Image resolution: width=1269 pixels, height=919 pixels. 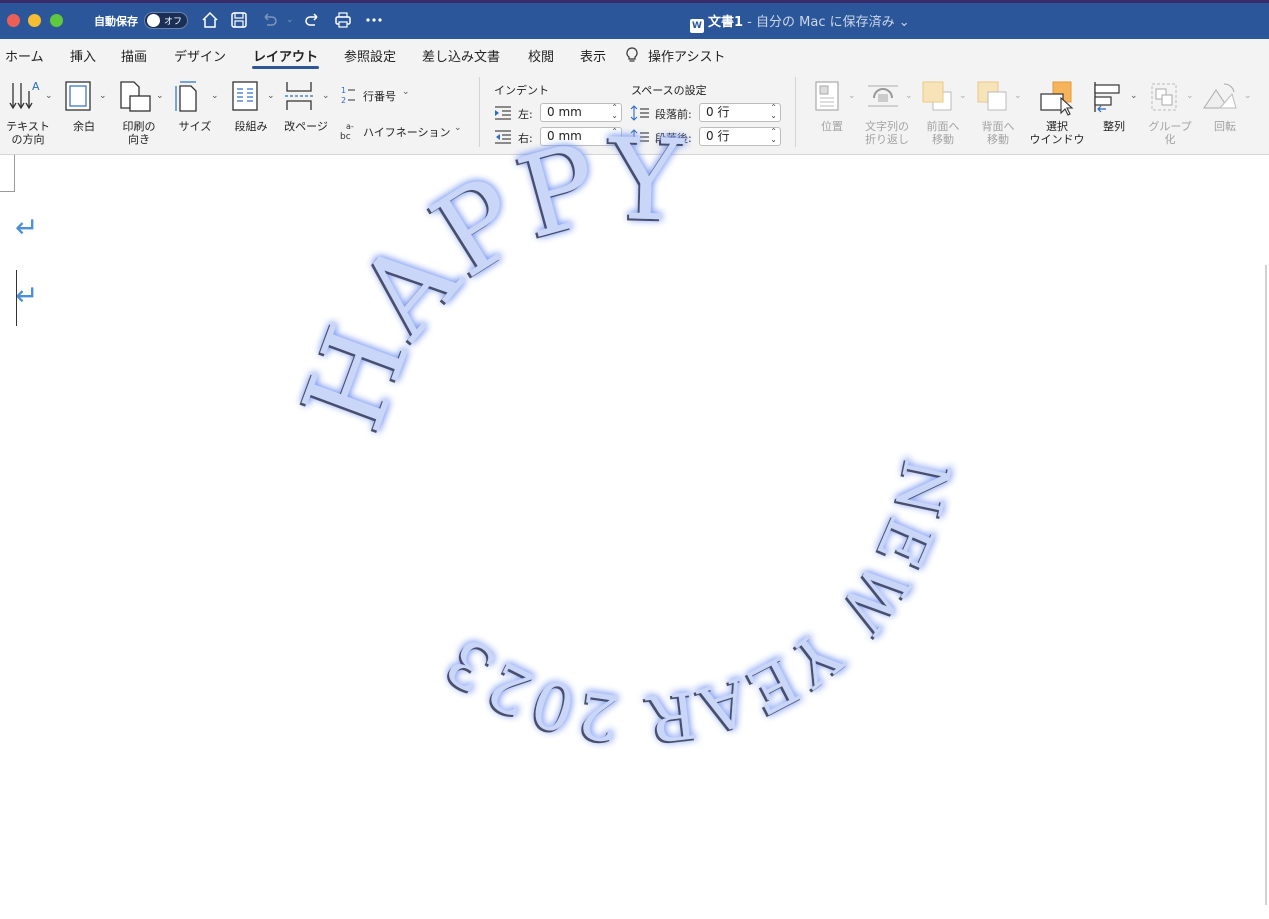 I want to click on wordart-new-year-path: NEW YEAR 2023, so click(x=697, y=603).